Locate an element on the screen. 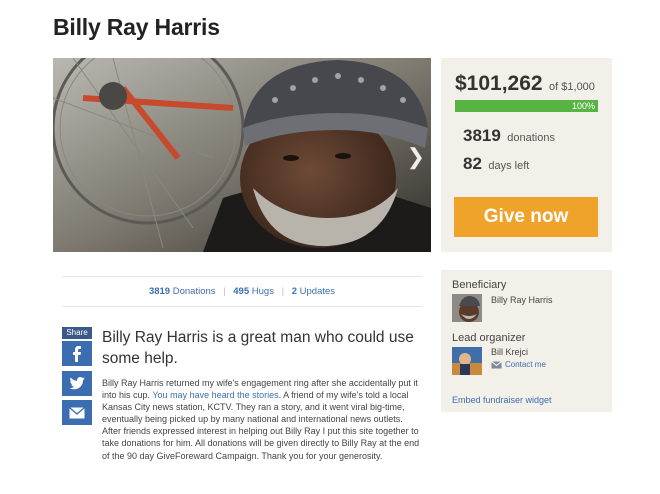 This screenshot has width=660, height=494. updates-link: 2 Updates is located at coordinates (313, 291).